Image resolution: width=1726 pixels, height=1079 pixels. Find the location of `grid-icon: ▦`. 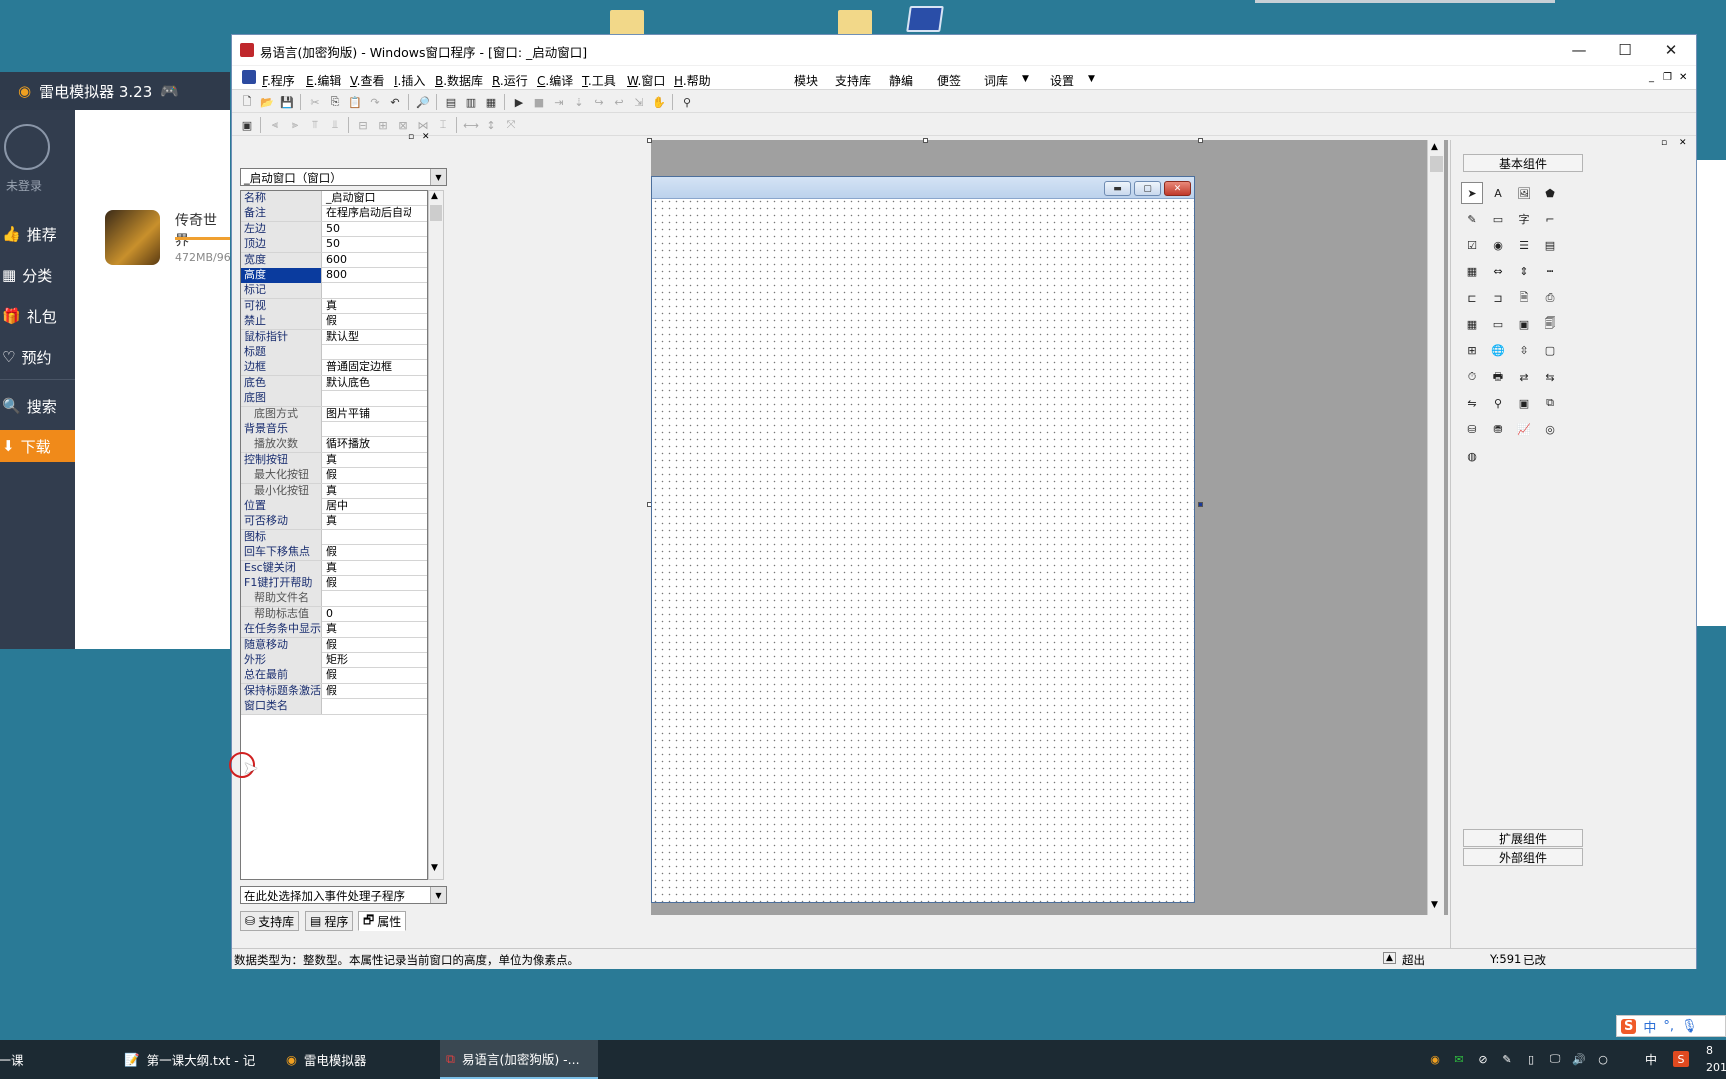

grid-icon: ▦ is located at coordinates (1472, 272).